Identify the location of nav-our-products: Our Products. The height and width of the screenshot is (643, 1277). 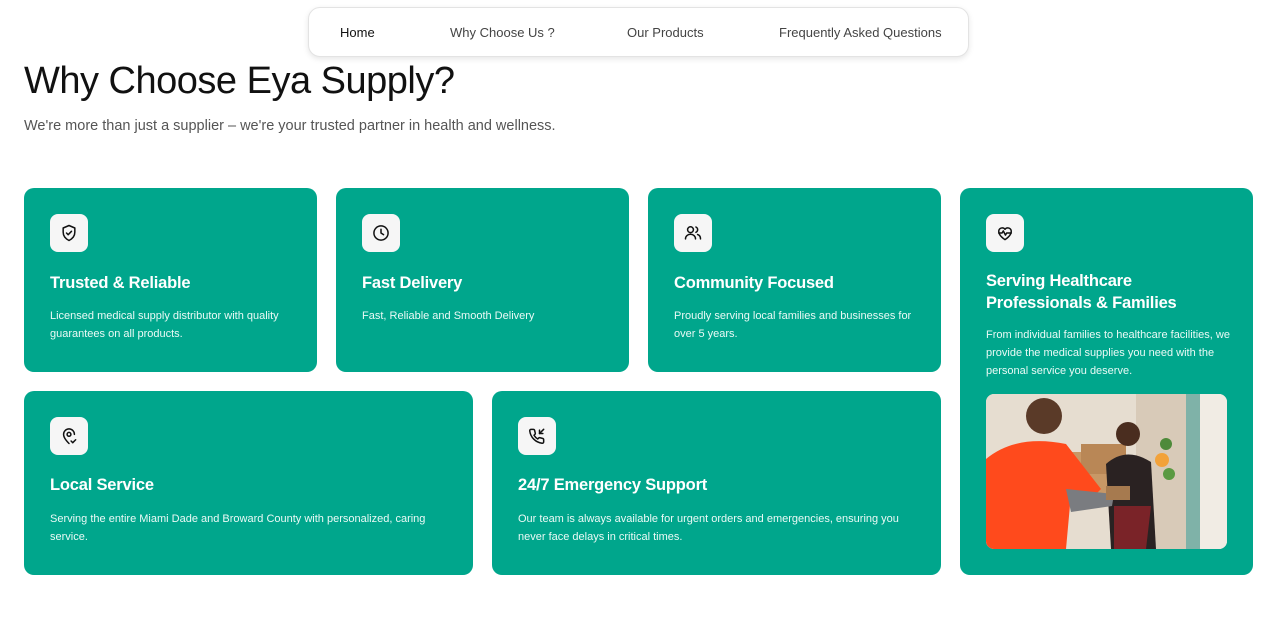
(665, 32).